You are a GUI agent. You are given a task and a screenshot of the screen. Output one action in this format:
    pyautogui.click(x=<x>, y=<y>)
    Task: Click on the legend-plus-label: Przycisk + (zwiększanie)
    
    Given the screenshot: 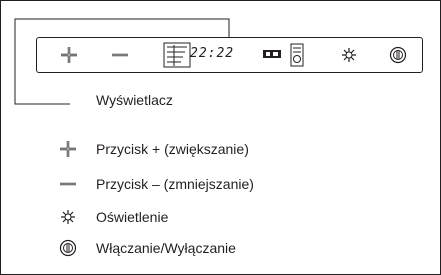 What is the action you would take?
    pyautogui.click(x=172, y=149)
    